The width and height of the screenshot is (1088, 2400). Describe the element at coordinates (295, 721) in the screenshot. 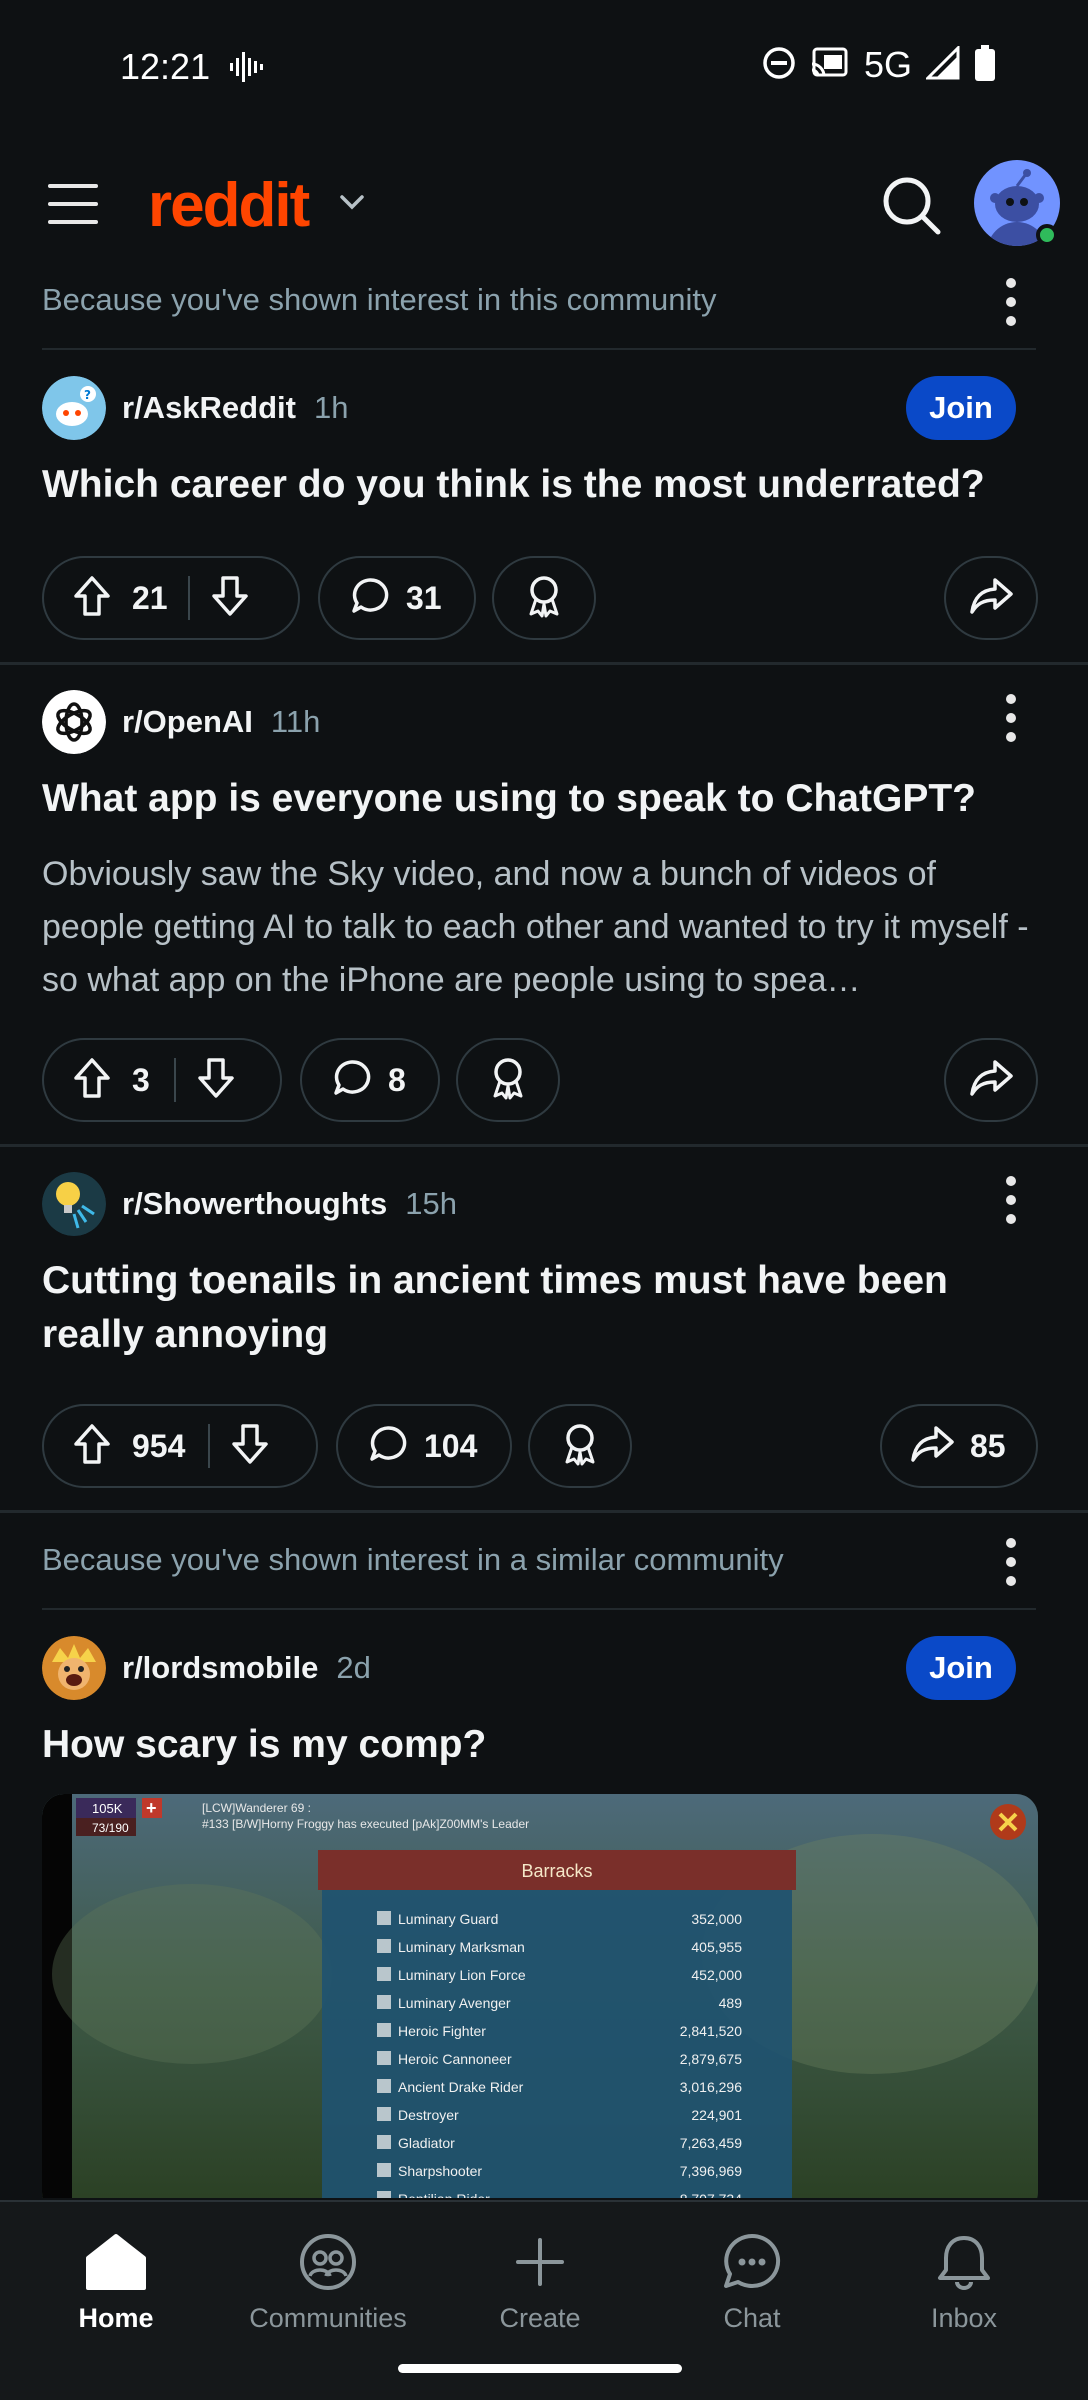

I see `post-age: 11h` at that location.